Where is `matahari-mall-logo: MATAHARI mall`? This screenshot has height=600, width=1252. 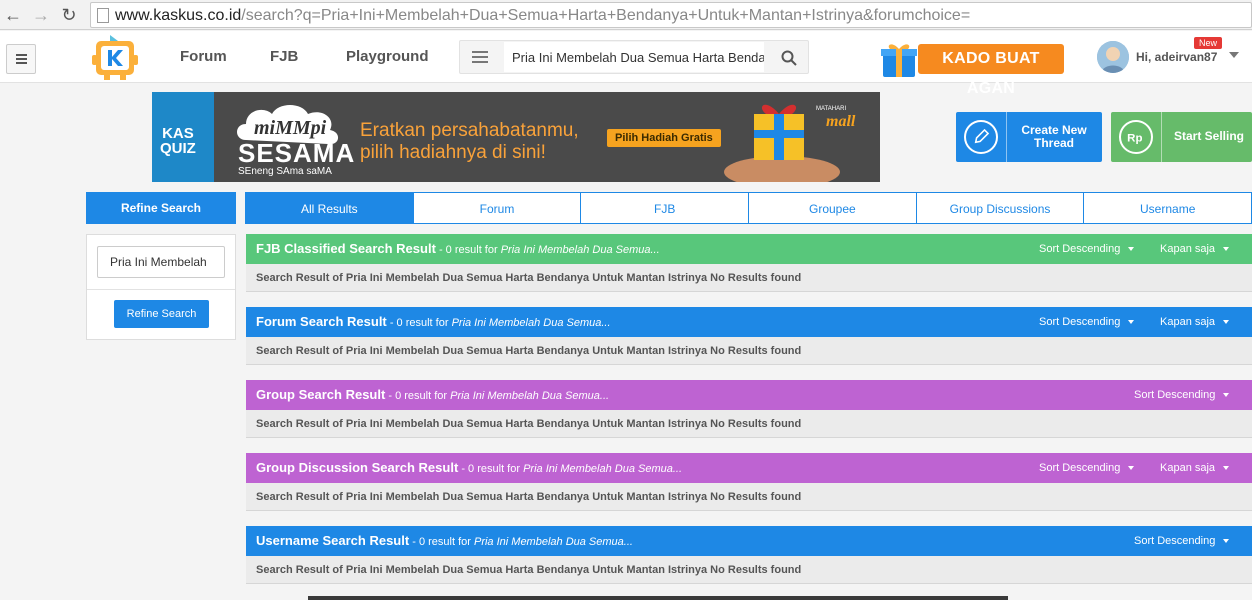
matahari-mall-logo: MATAHARI mall is located at coordinates (842, 118).